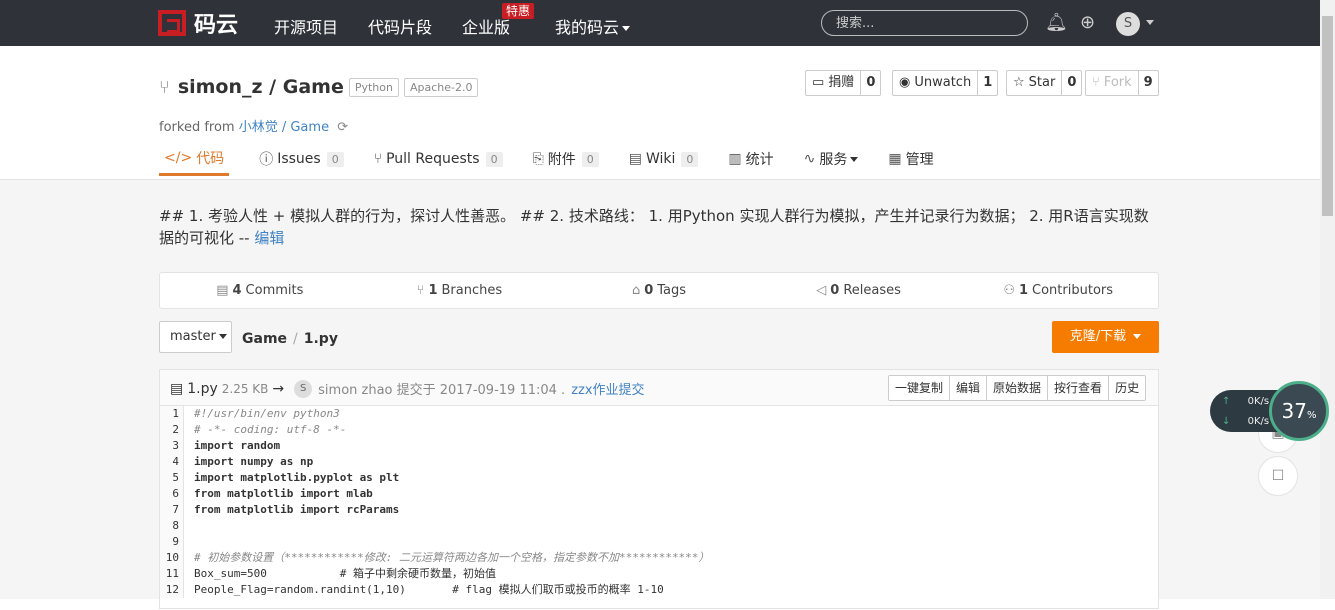 This screenshot has height=610, width=1335. What do you see at coordinates (1105, 337) in the screenshot?
I see `clone-download-button: 克隆/下载` at bounding box center [1105, 337].